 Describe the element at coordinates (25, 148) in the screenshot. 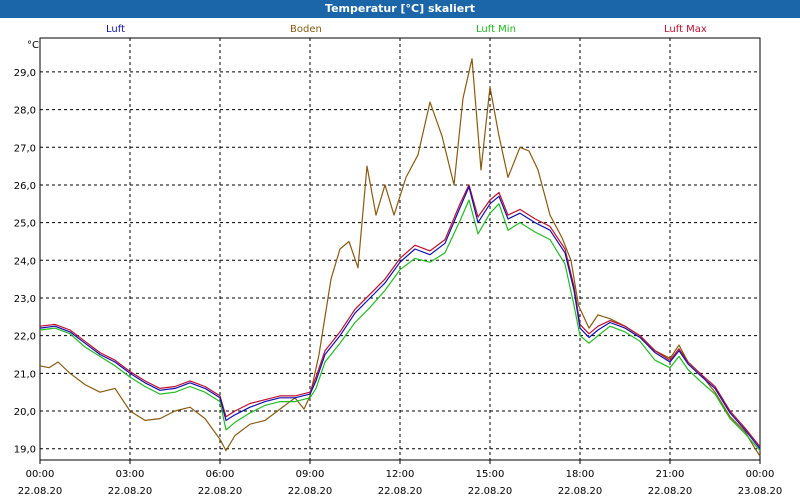

I see `y-tick-label: 27,0` at that location.